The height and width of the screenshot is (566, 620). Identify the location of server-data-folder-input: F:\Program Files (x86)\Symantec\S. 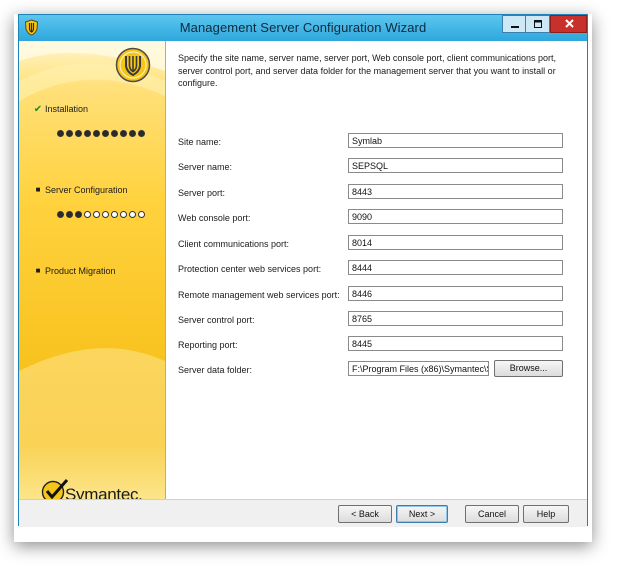
(418, 368).